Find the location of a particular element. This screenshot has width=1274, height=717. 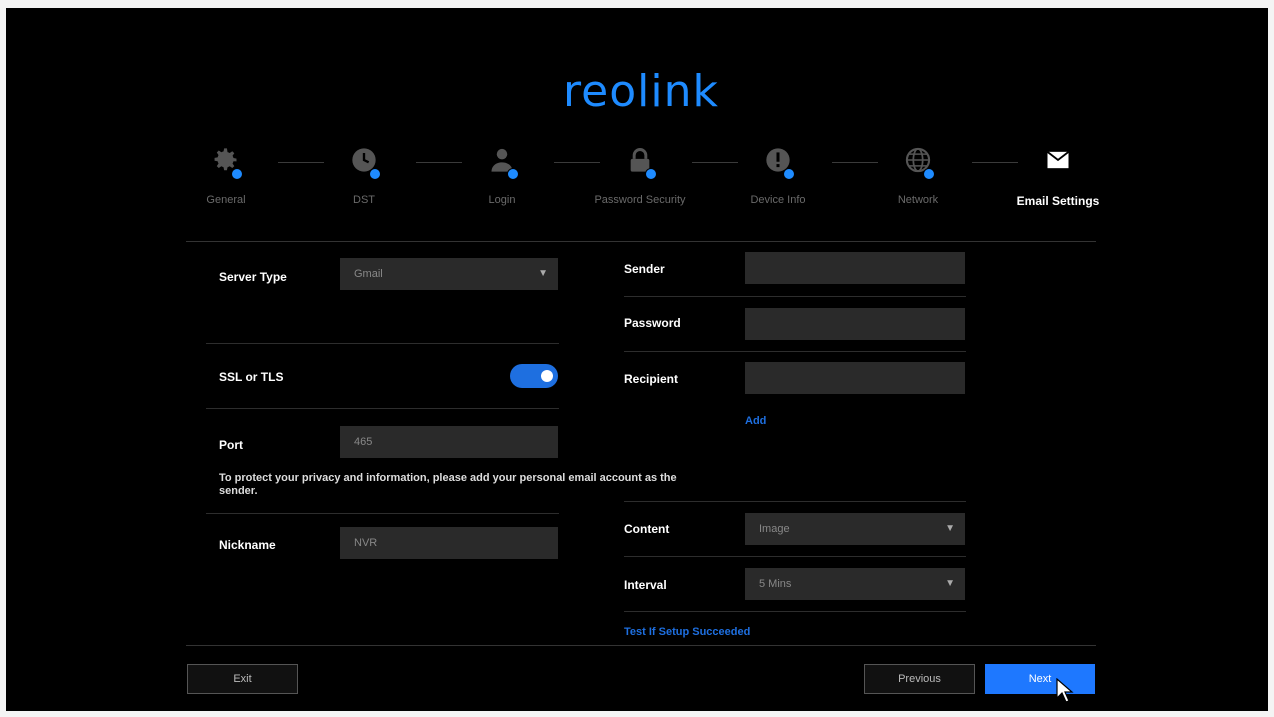

ssl-tls-toggle is located at coordinates (534, 376).